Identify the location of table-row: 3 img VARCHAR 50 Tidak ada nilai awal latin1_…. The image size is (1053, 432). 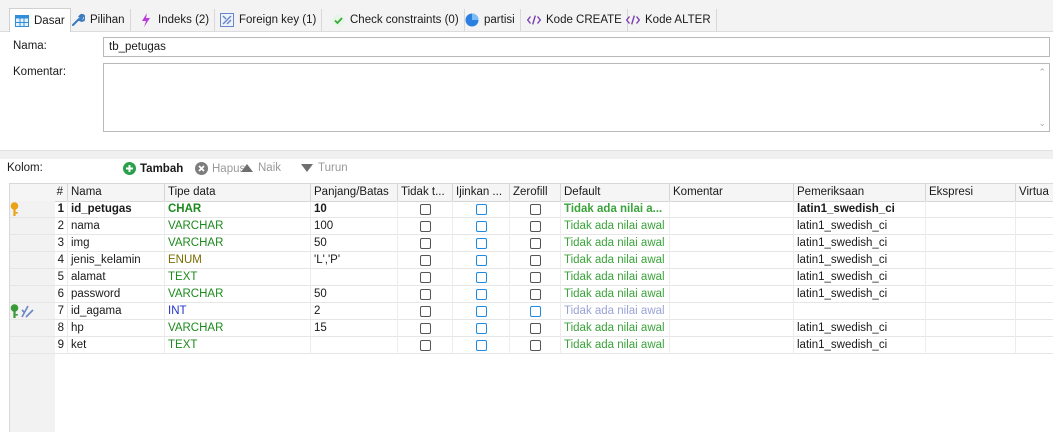
(531, 243).